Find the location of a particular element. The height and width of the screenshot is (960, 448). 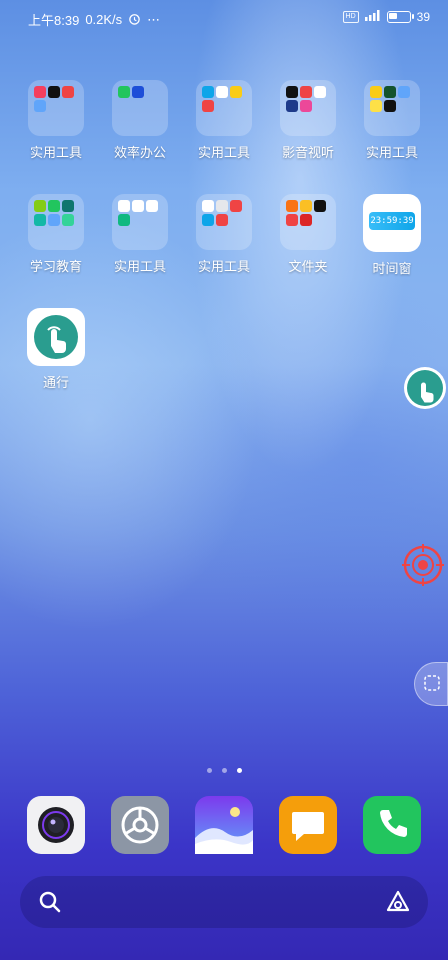

page-indicator is located at coordinates (224, 770).